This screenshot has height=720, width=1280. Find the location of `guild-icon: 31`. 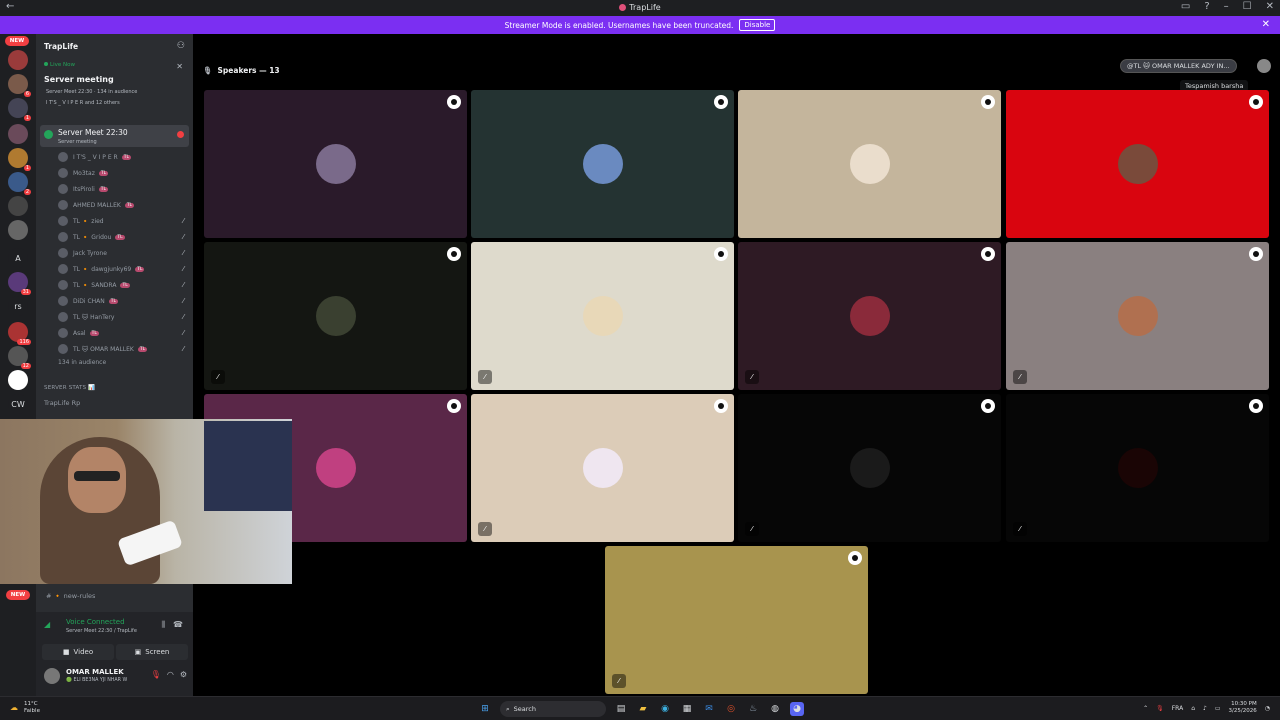

guild-icon: 31 is located at coordinates (19, 283).